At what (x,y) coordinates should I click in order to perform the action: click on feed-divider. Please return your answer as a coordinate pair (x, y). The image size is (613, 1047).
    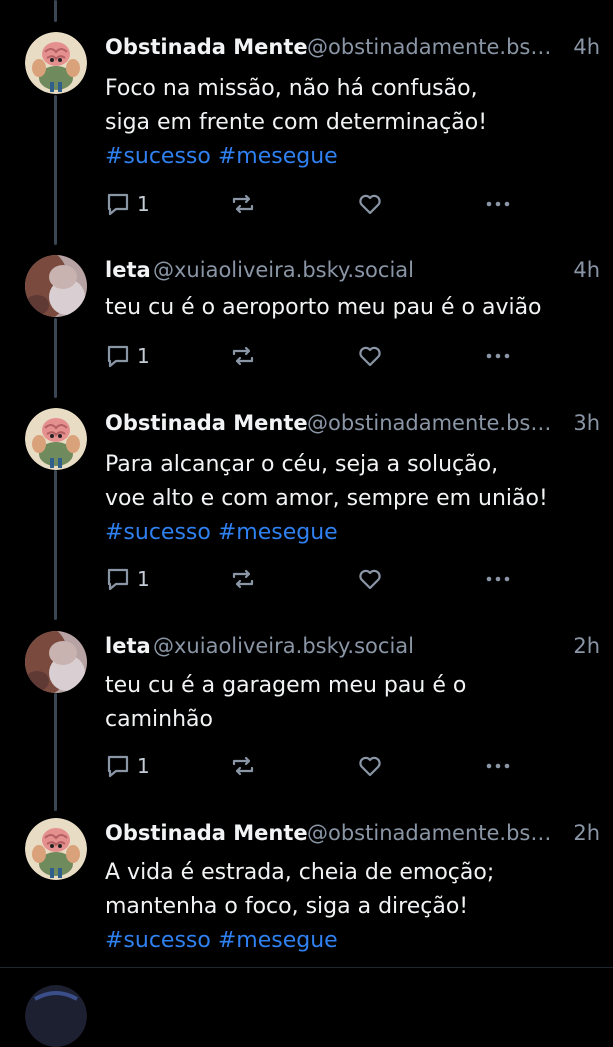
    Looking at the image, I should click on (306, 967).